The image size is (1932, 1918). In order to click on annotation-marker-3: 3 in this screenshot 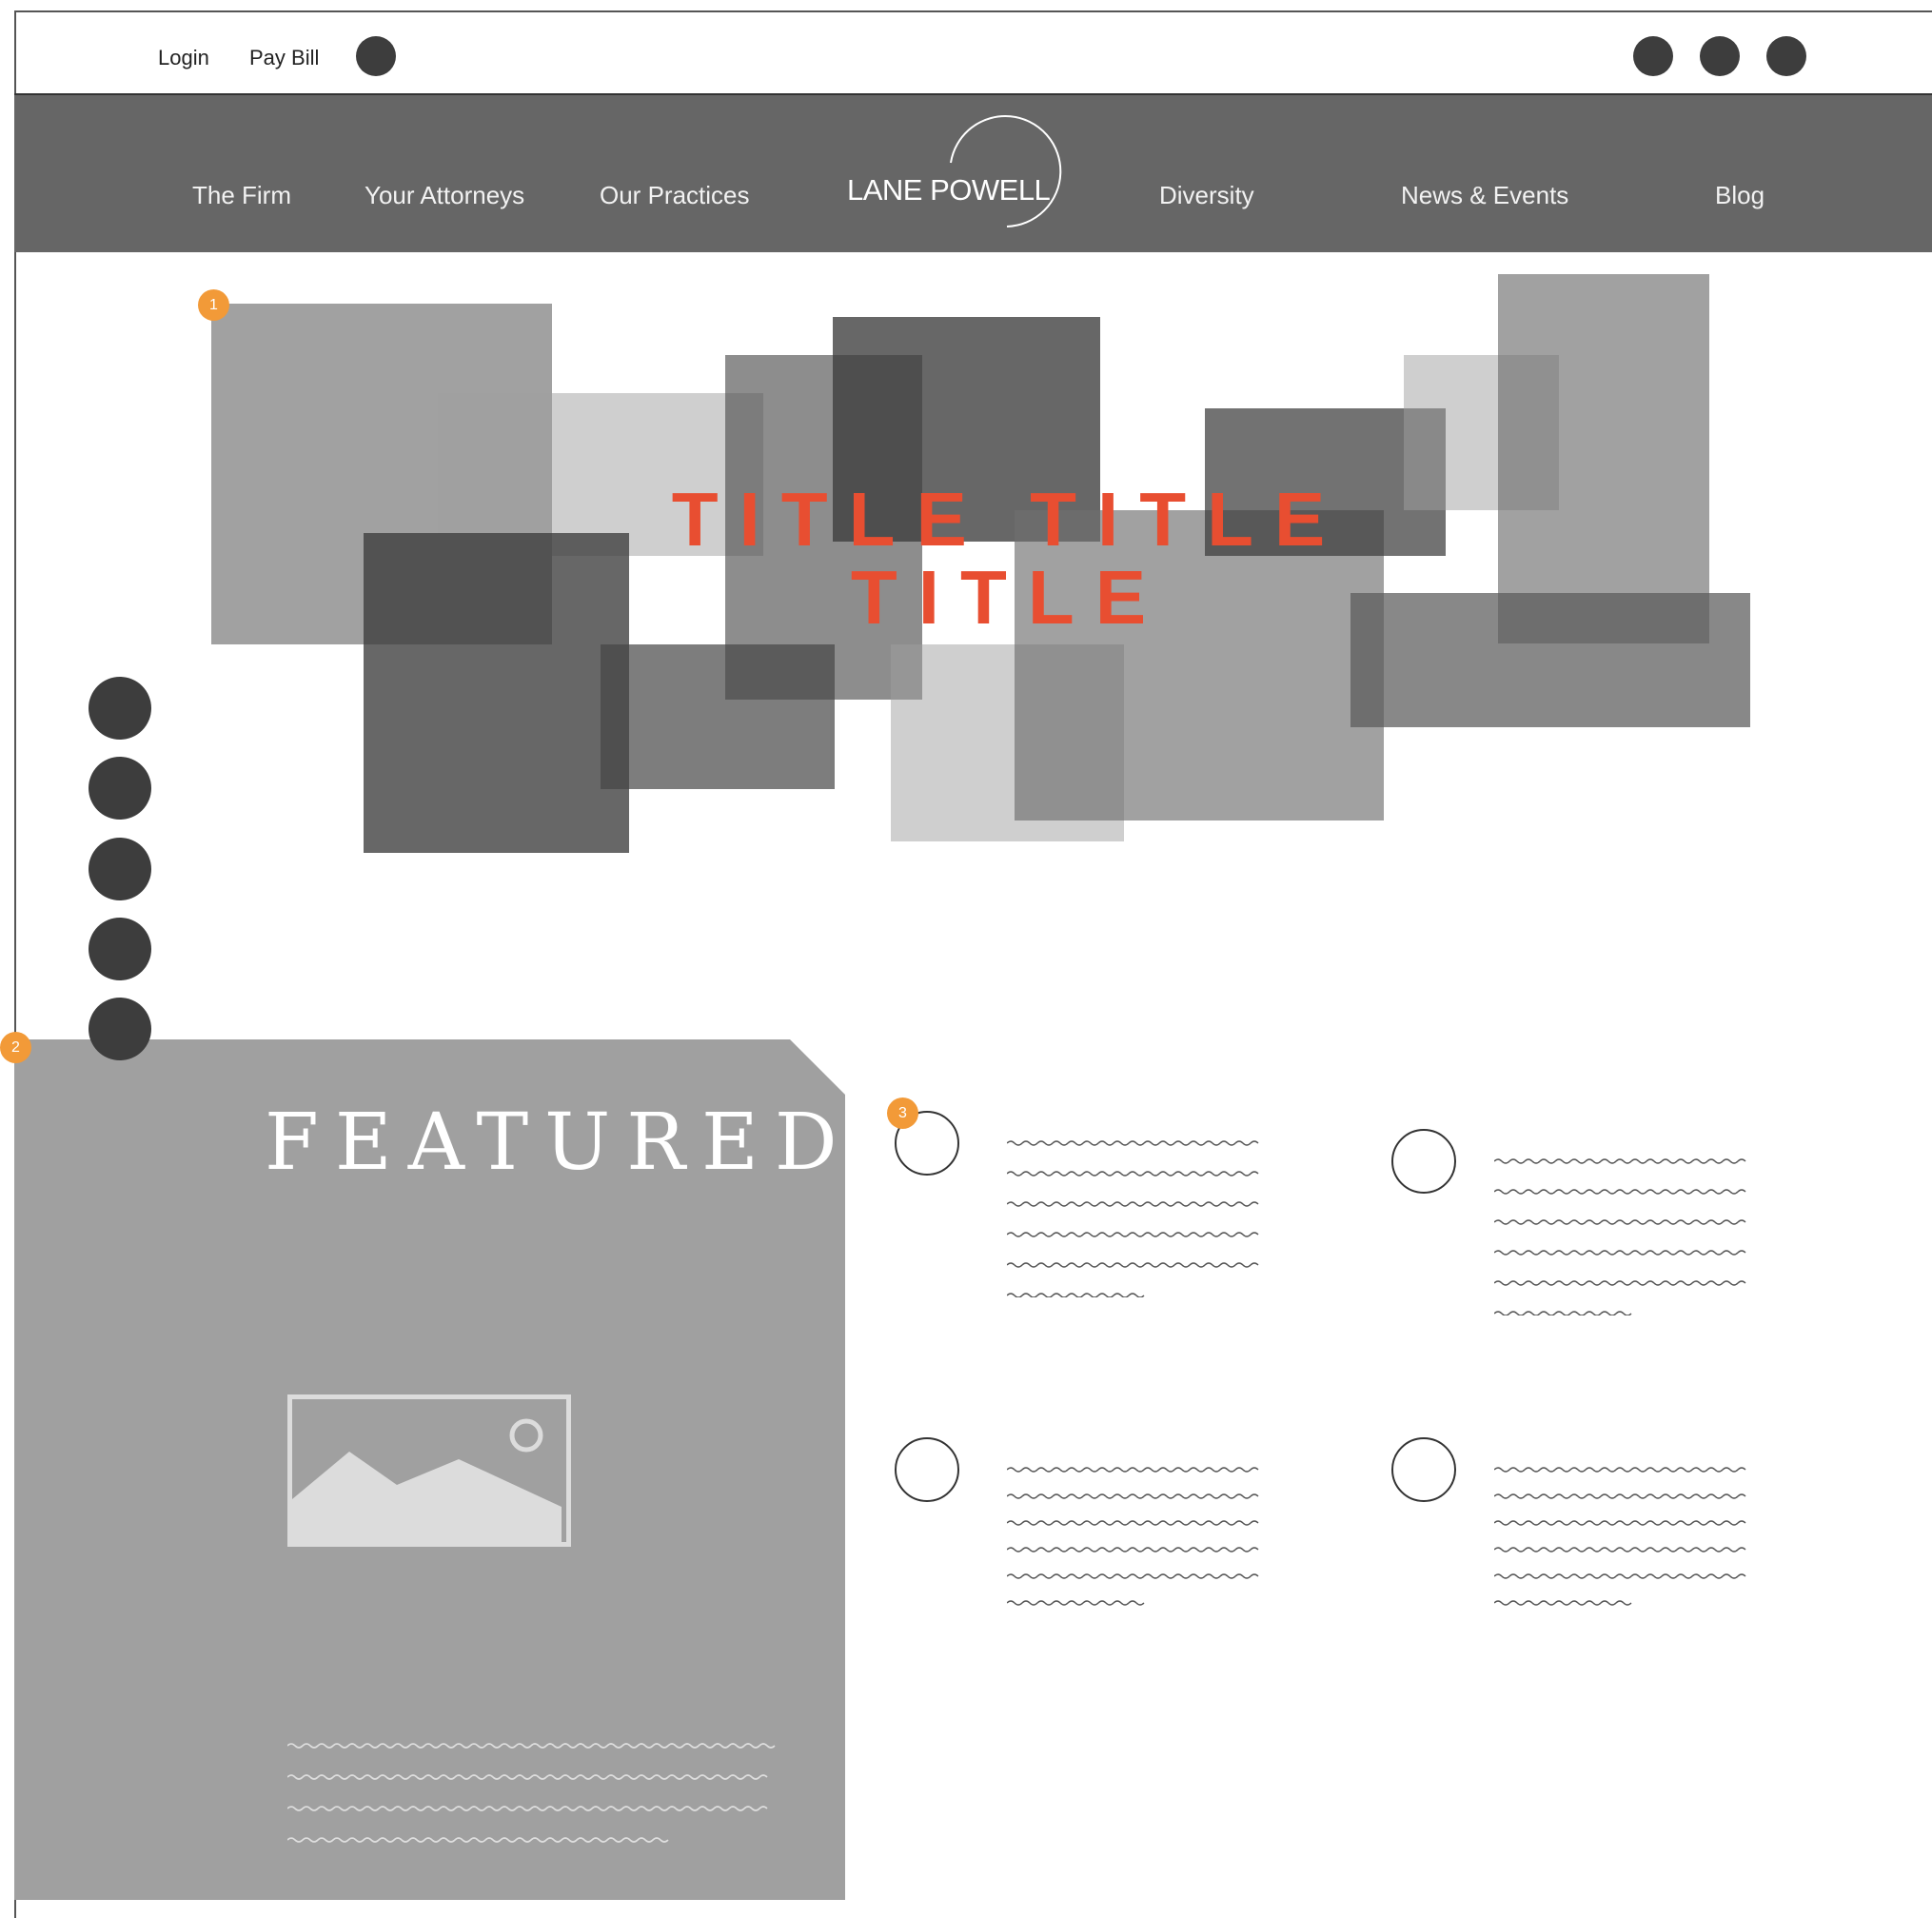, I will do `click(902, 1113)`.